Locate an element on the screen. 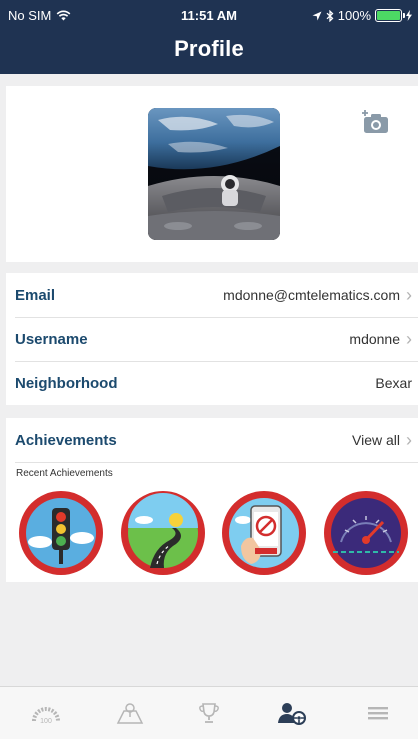  email-row: Email mdonne@cmtelematics.com › is located at coordinates (213, 295).